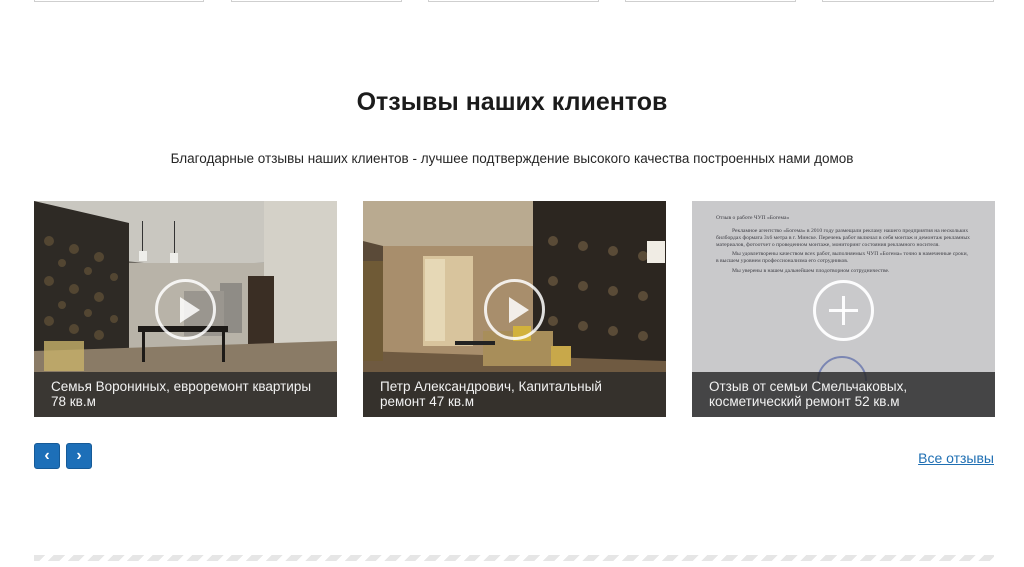 This screenshot has width=1024, height=567. What do you see at coordinates (181, 386) in the screenshot?
I see `review-caption-line: Семья Ворониных, евроремонт квартиры` at bounding box center [181, 386].